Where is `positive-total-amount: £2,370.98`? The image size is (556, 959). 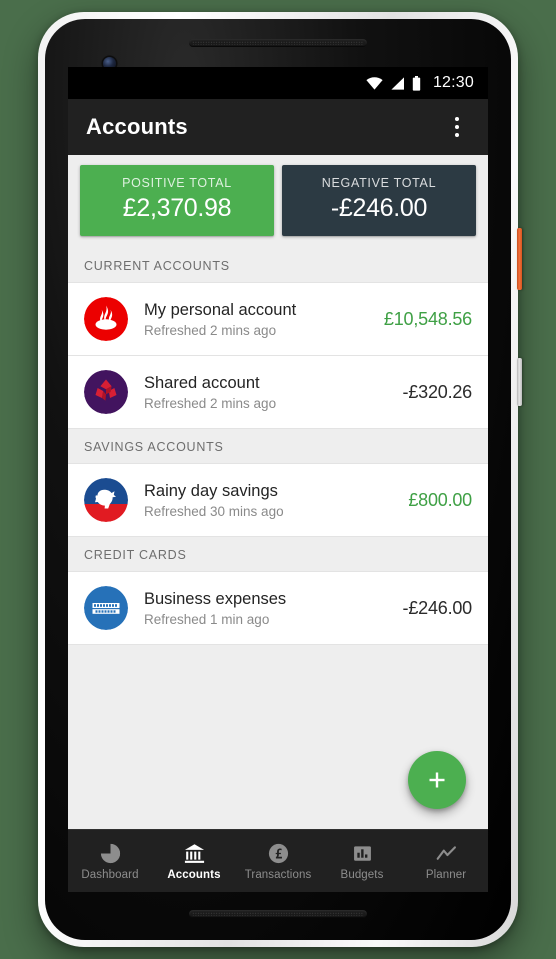
positive-total-amount: £2,370.98 is located at coordinates (177, 208).